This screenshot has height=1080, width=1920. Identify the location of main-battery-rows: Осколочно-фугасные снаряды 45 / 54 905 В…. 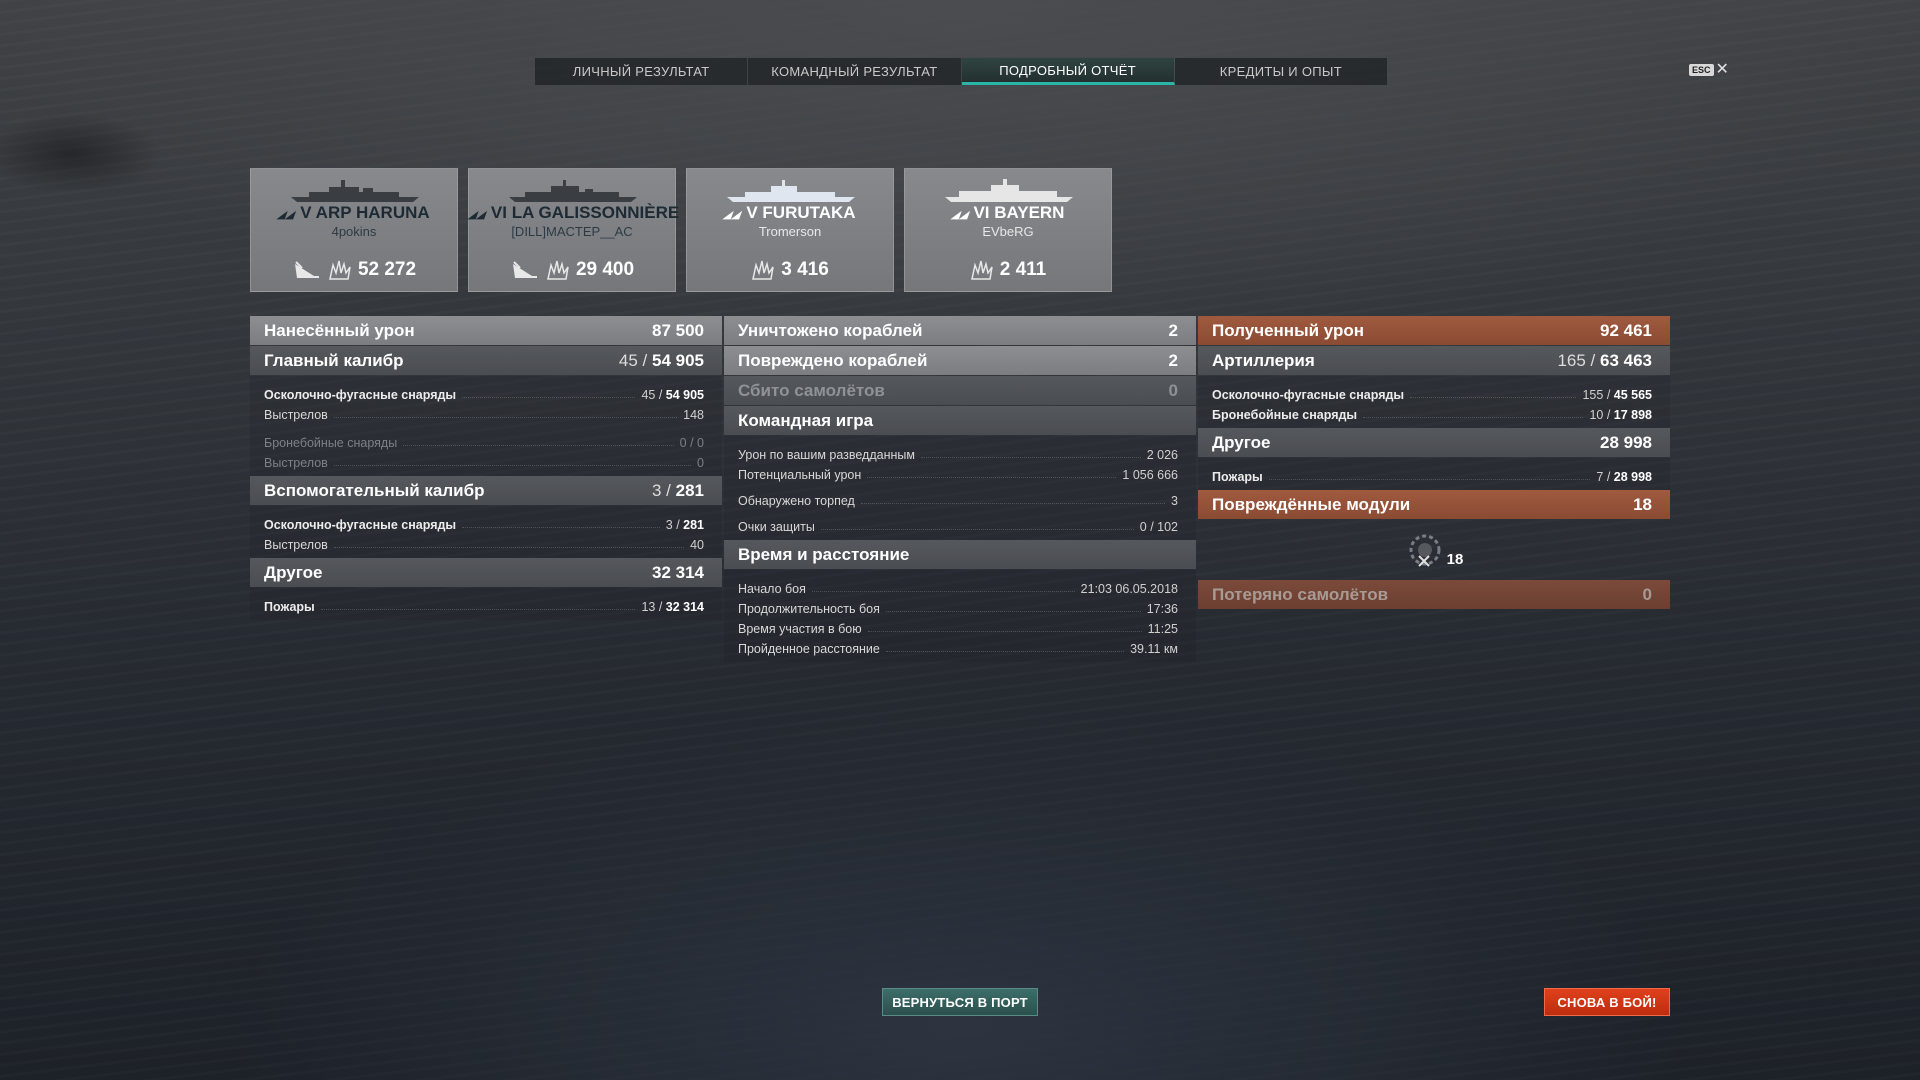
(486, 426).